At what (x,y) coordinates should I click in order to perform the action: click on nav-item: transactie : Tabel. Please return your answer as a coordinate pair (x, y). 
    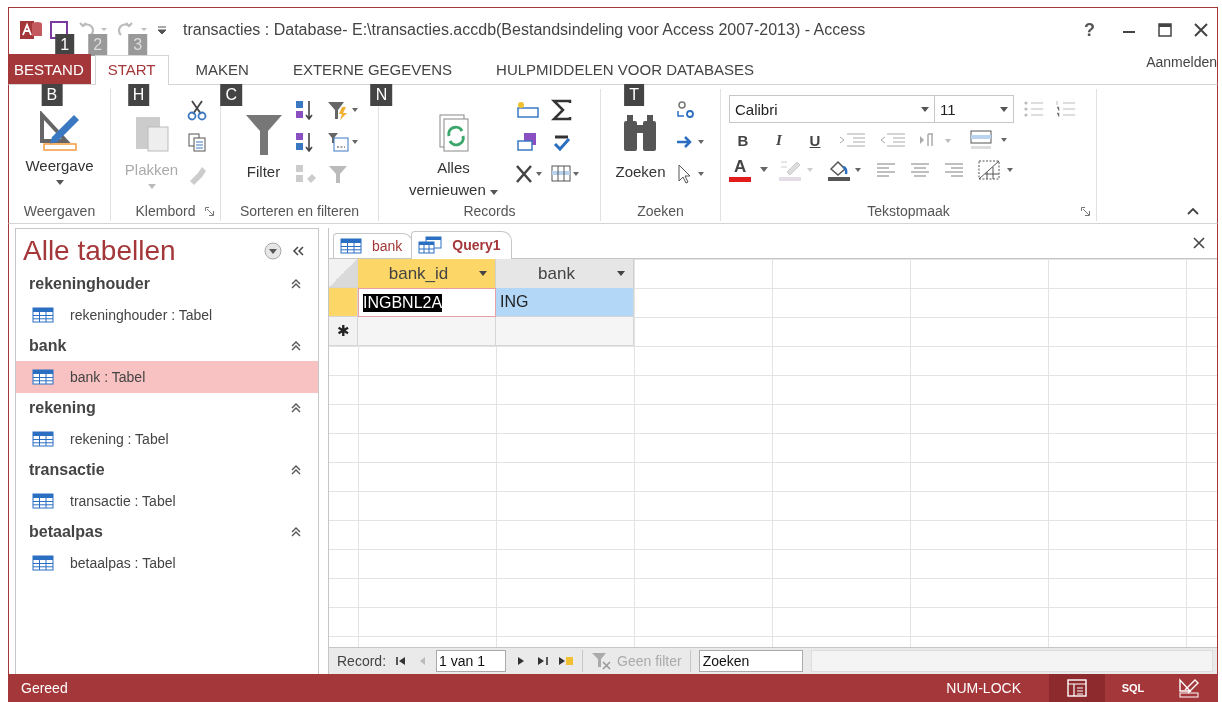
    Looking at the image, I should click on (167, 501).